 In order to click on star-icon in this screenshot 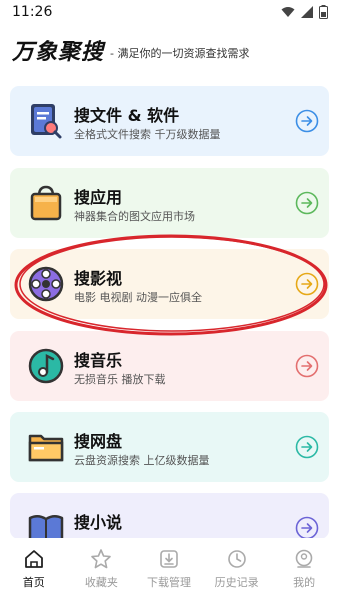, I will do `click(101, 559)`.